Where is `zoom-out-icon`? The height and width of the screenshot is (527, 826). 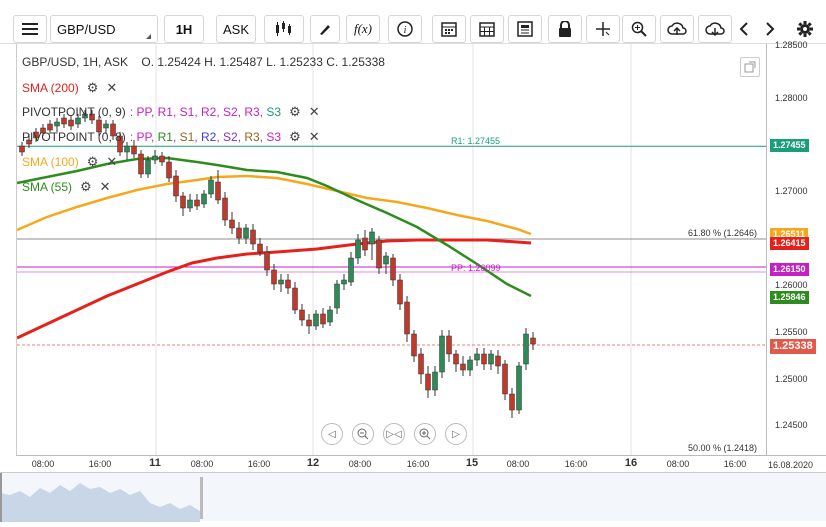
zoom-out-icon is located at coordinates (363, 434).